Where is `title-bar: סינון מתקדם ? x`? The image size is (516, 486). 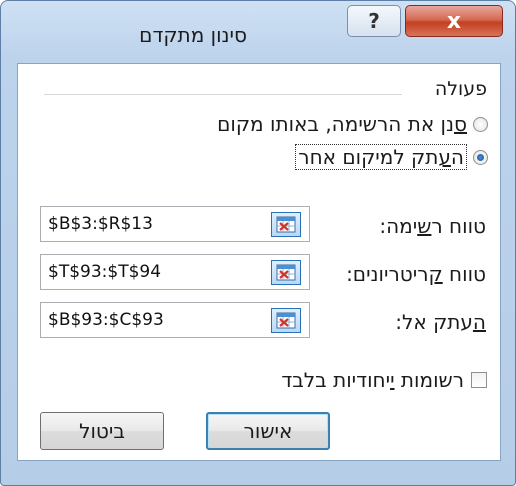
title-bar: סינון מתקדם ? x is located at coordinates (258, 31).